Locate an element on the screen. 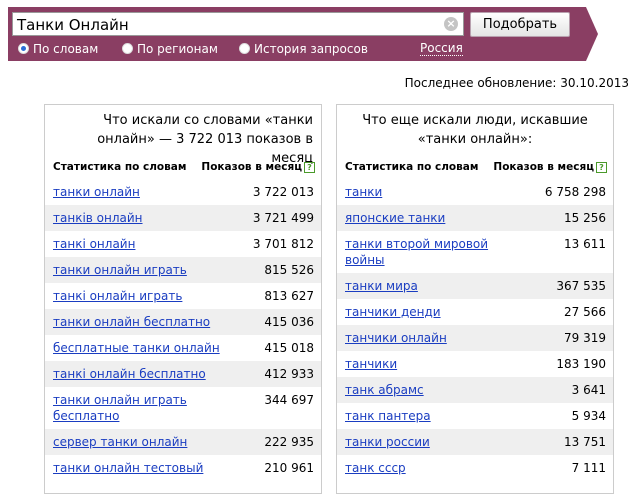  region-link: Россия is located at coordinates (441, 49).